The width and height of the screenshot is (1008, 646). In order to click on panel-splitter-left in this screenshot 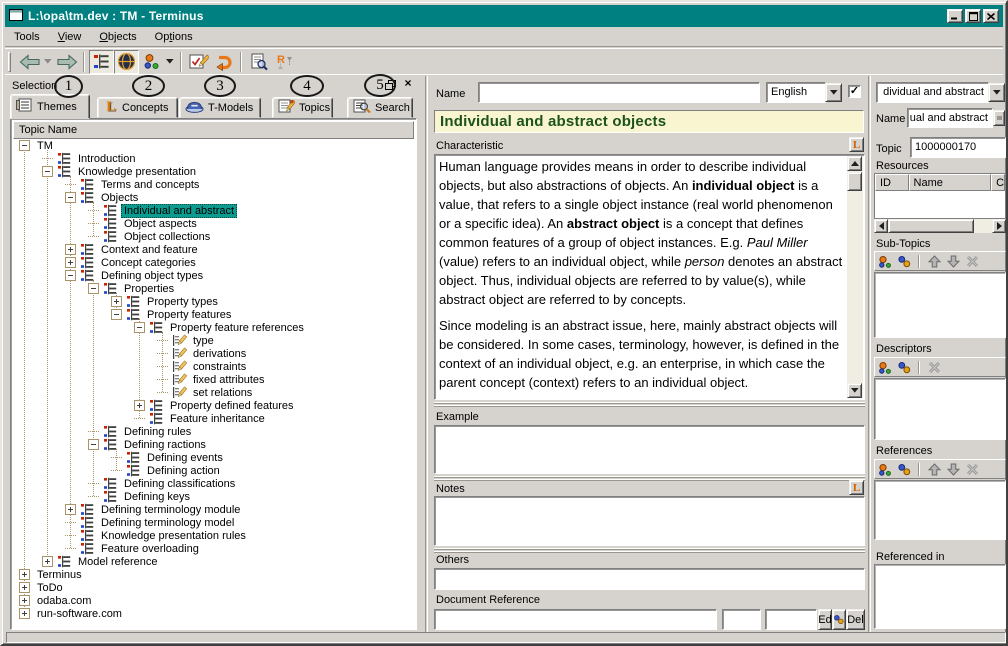, I will do `click(426, 354)`.